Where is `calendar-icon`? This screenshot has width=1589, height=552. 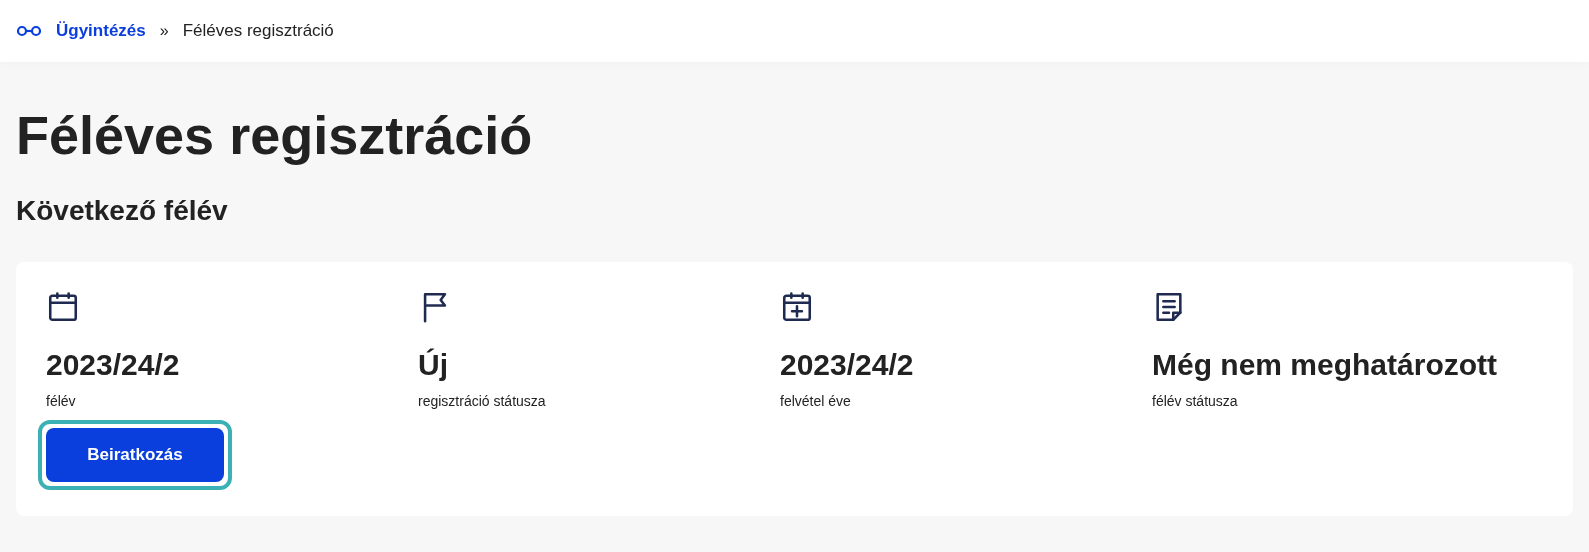 calendar-icon is located at coordinates (63, 306).